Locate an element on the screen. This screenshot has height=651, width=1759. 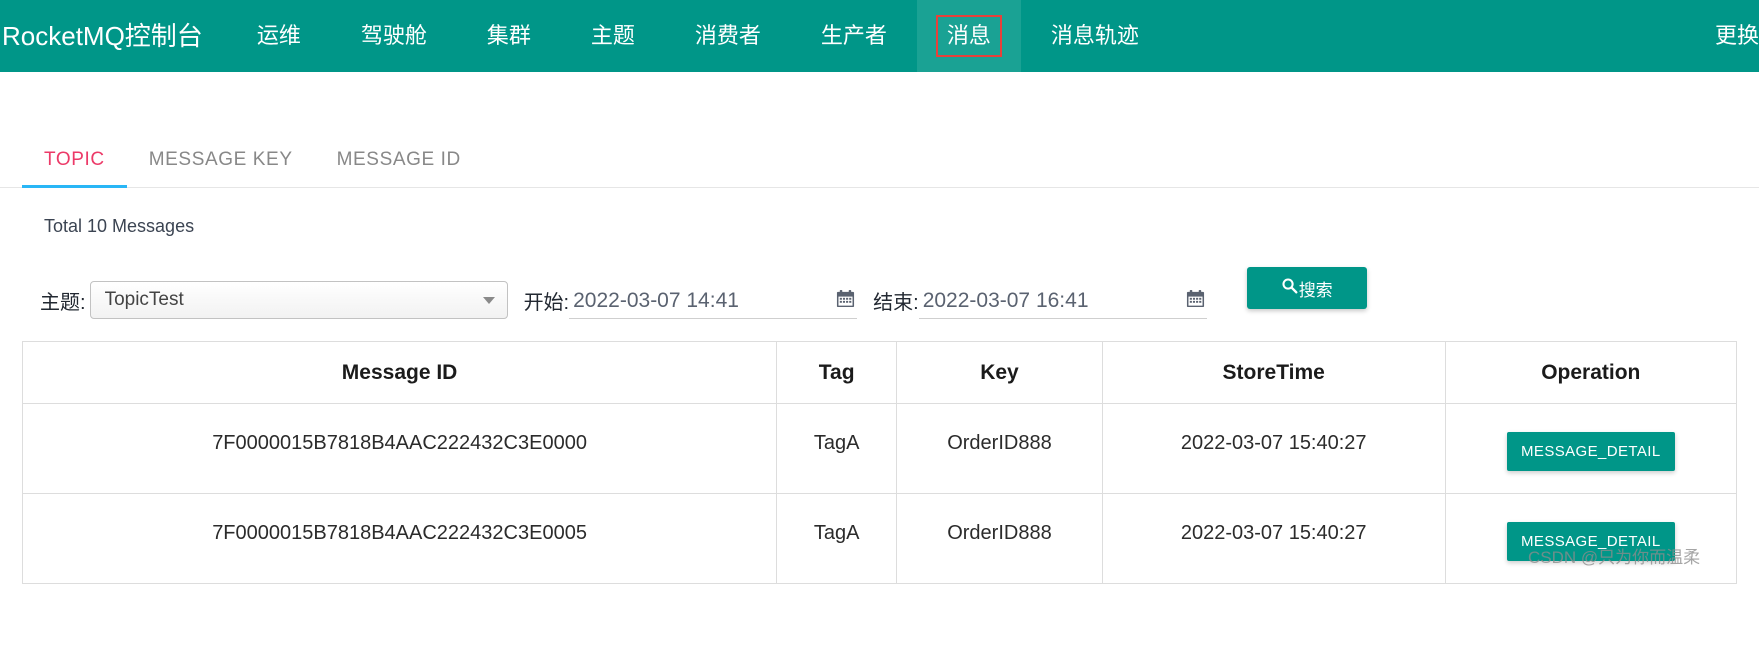
start-date-label: 开始: is located at coordinates (546, 303).